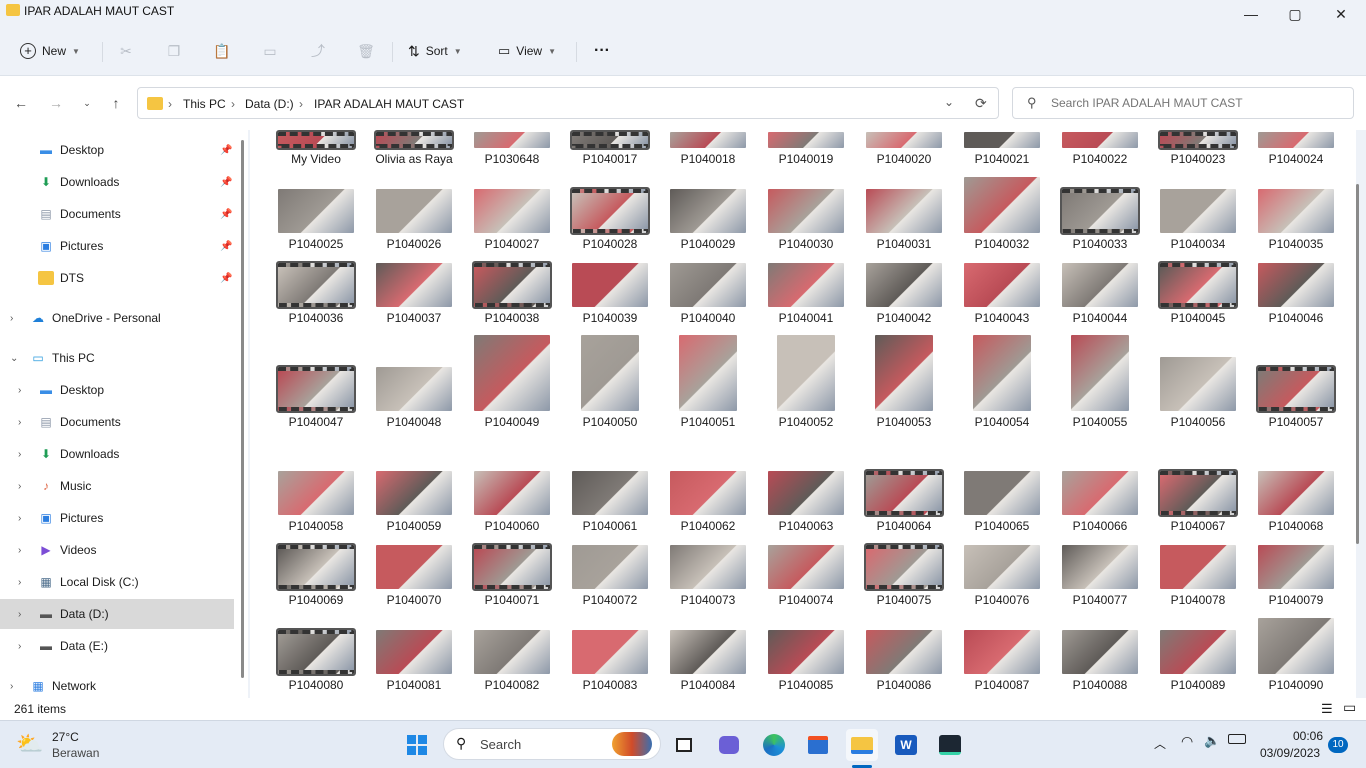 This screenshot has height=768, width=1366. I want to click on file-name: P1040083, so click(610, 685).